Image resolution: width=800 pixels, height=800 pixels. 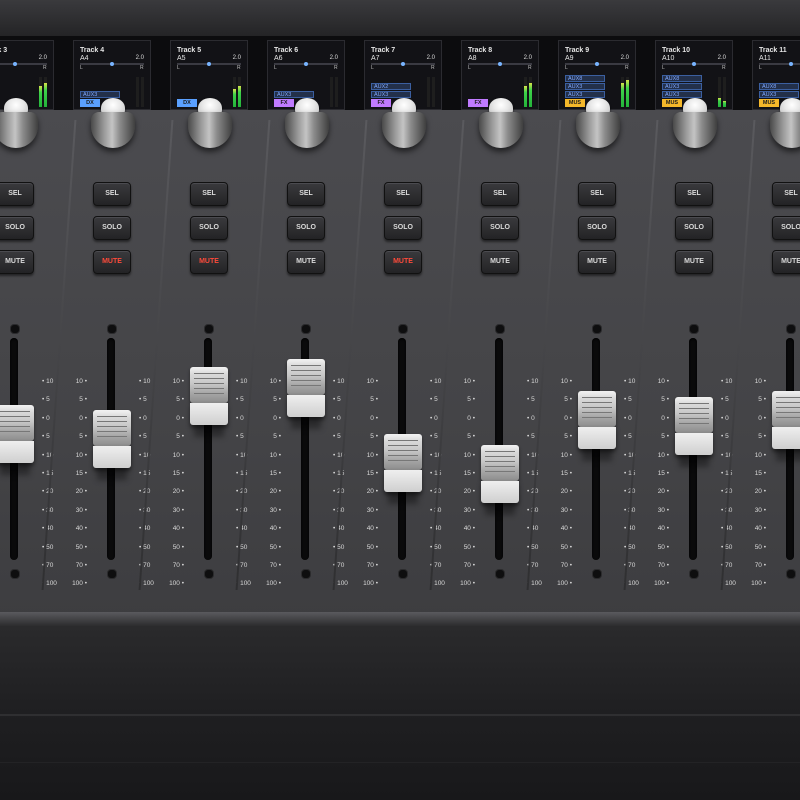 What do you see at coordinates (17, 452) in the screenshot?
I see `fader-cap-front` at bounding box center [17, 452].